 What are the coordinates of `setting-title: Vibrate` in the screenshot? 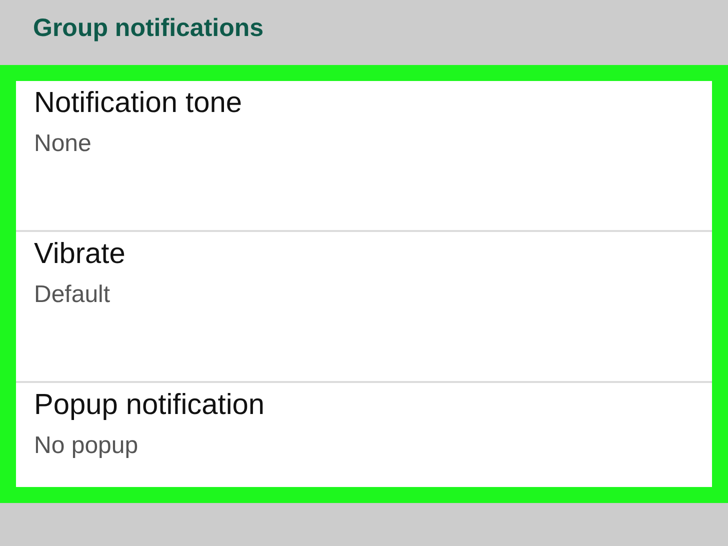 It's located at (80, 254).